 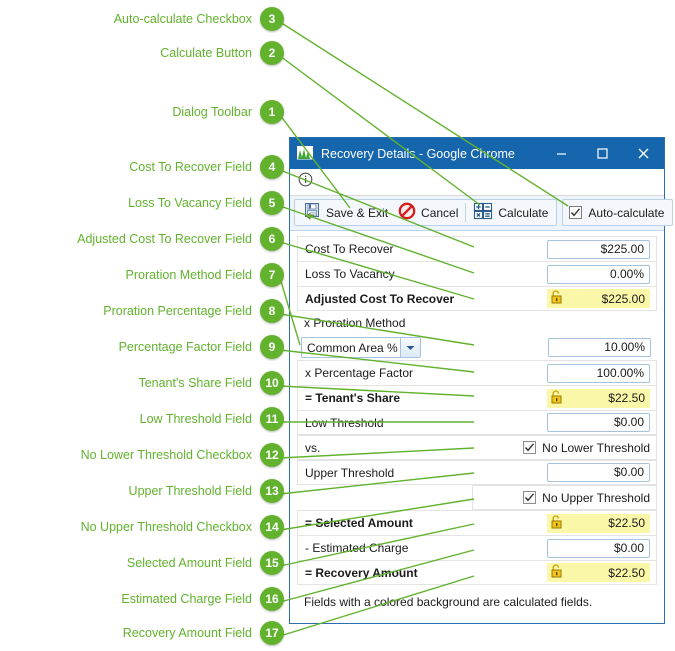 I want to click on save-disk-icon, so click(x=312, y=212).